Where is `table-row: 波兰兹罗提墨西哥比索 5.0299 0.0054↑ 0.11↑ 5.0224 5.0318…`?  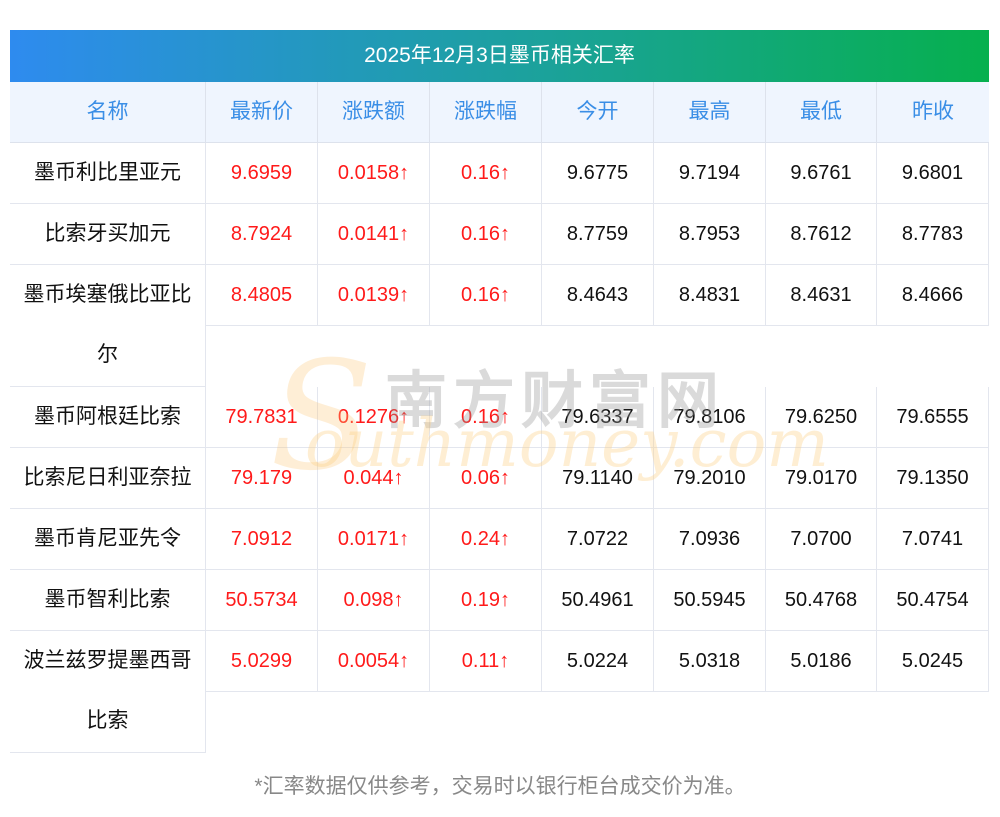
table-row: 波兰兹罗提墨西哥比索 5.0299 0.0054↑ 0.11↑ 5.0224 5.0318… is located at coordinates (499, 692).